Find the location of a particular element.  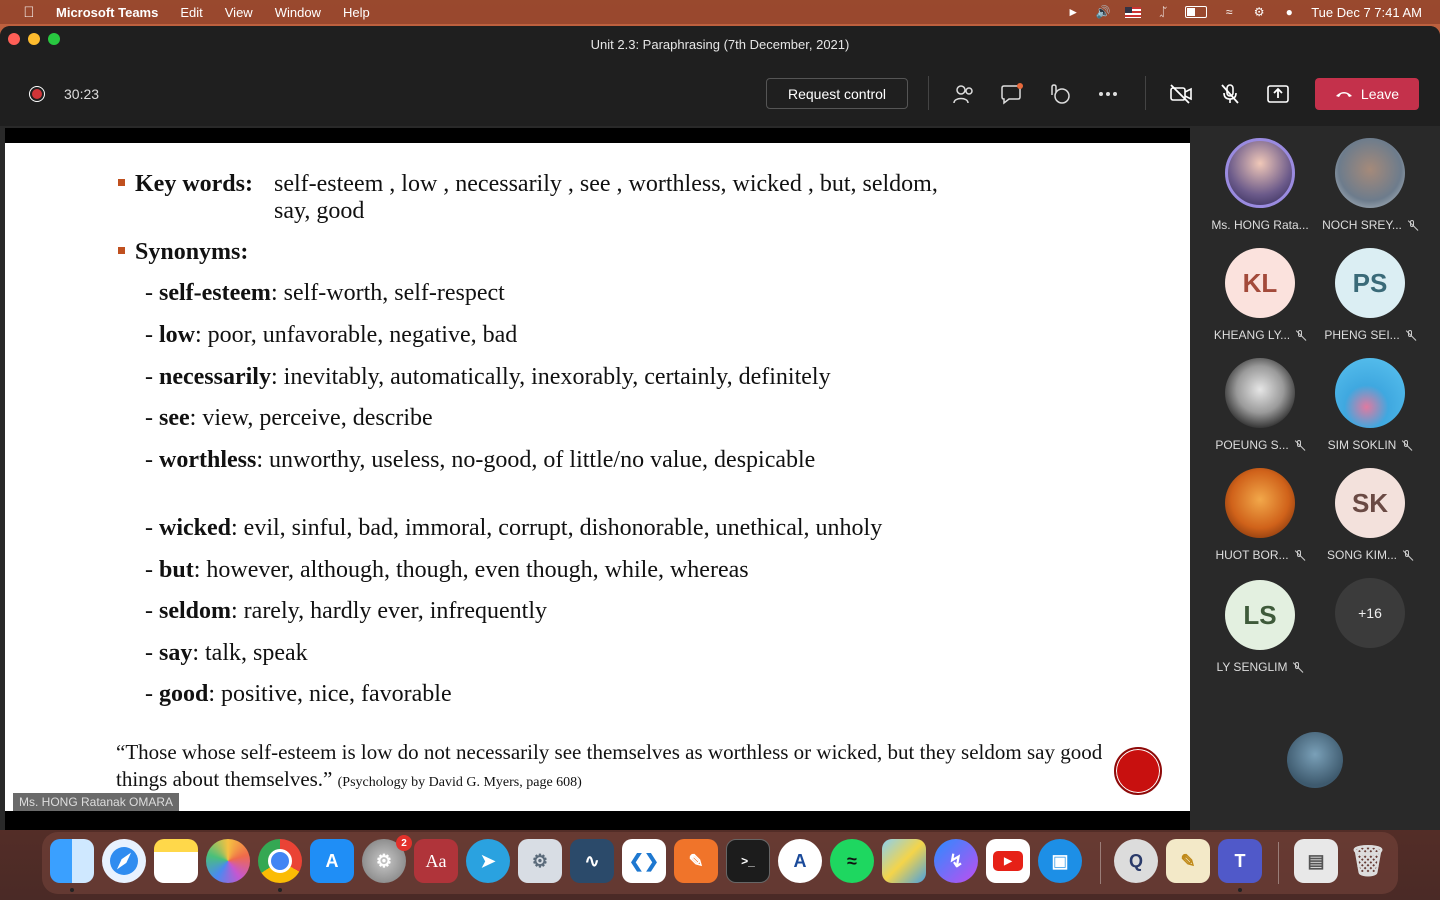

dictionary-icon: Aa is located at coordinates (436, 861).